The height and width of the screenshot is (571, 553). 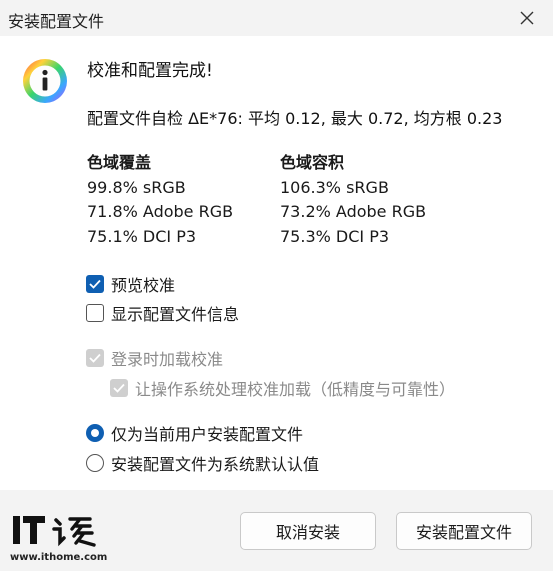 I want to click on checkbox-unchecked-icon, so click(x=95, y=313).